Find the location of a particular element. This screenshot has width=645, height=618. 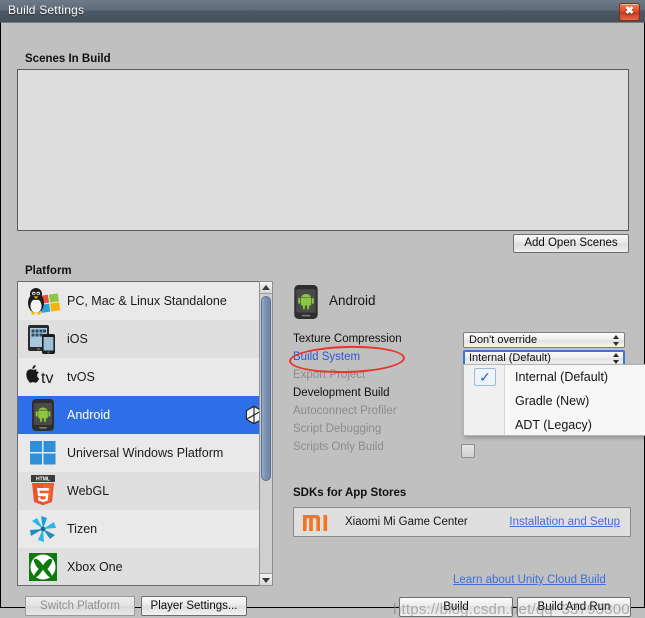

build-button: Build is located at coordinates (456, 607).